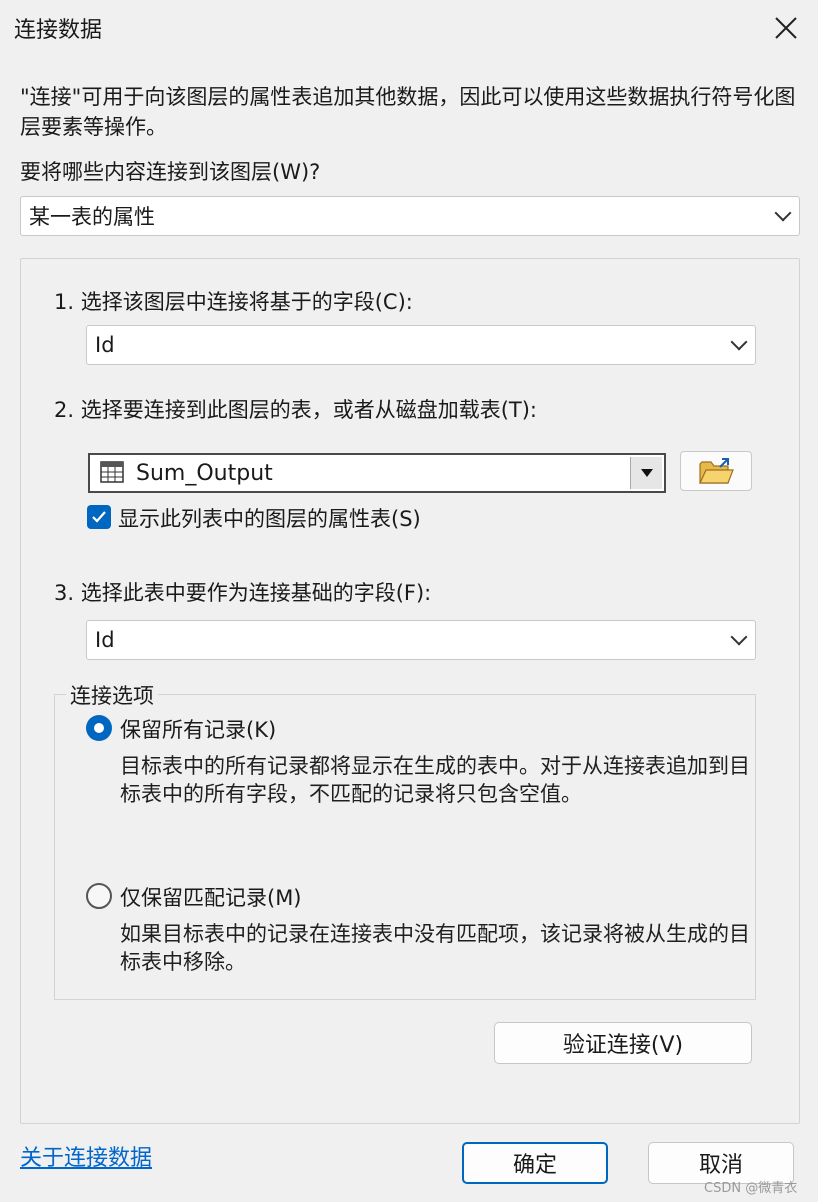 Image resolution: width=818 pixels, height=1202 pixels. What do you see at coordinates (198, 729) in the screenshot?
I see `keep-all-label: 保留所有记录(K)` at bounding box center [198, 729].